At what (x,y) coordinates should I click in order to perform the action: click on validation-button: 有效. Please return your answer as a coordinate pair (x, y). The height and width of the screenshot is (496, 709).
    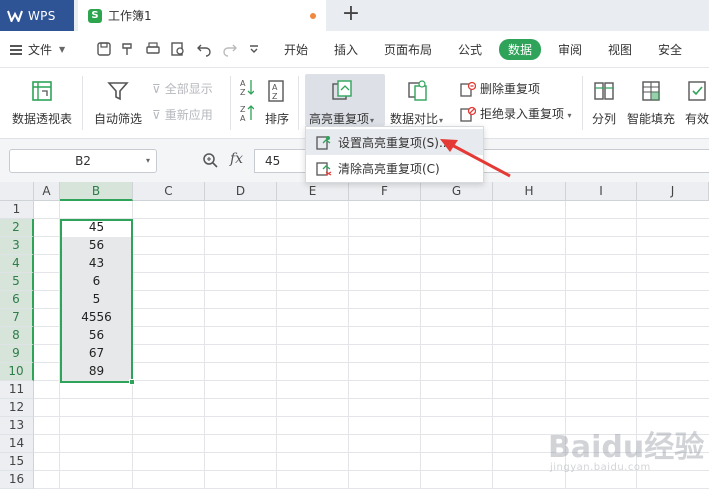
    Looking at the image, I should click on (697, 102).